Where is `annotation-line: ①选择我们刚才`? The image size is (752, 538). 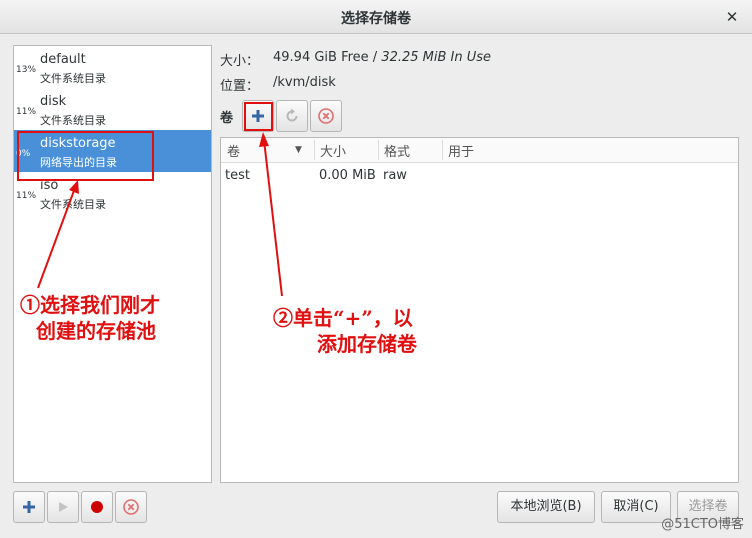
annotation-line: ①选择我们刚才 is located at coordinates (90, 305).